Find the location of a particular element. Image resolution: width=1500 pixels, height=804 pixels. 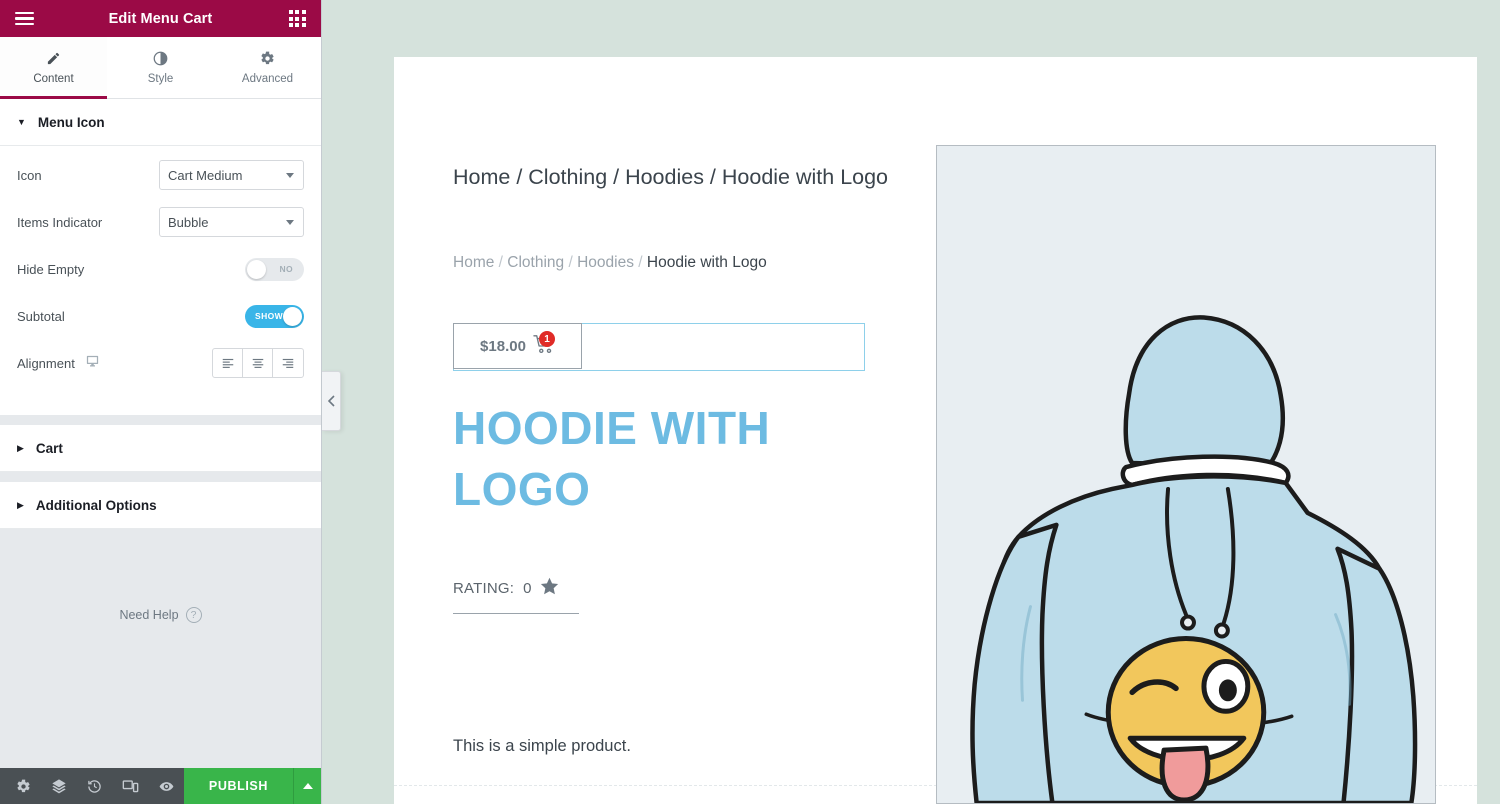

grid-icon is located at coordinates (297, 18).